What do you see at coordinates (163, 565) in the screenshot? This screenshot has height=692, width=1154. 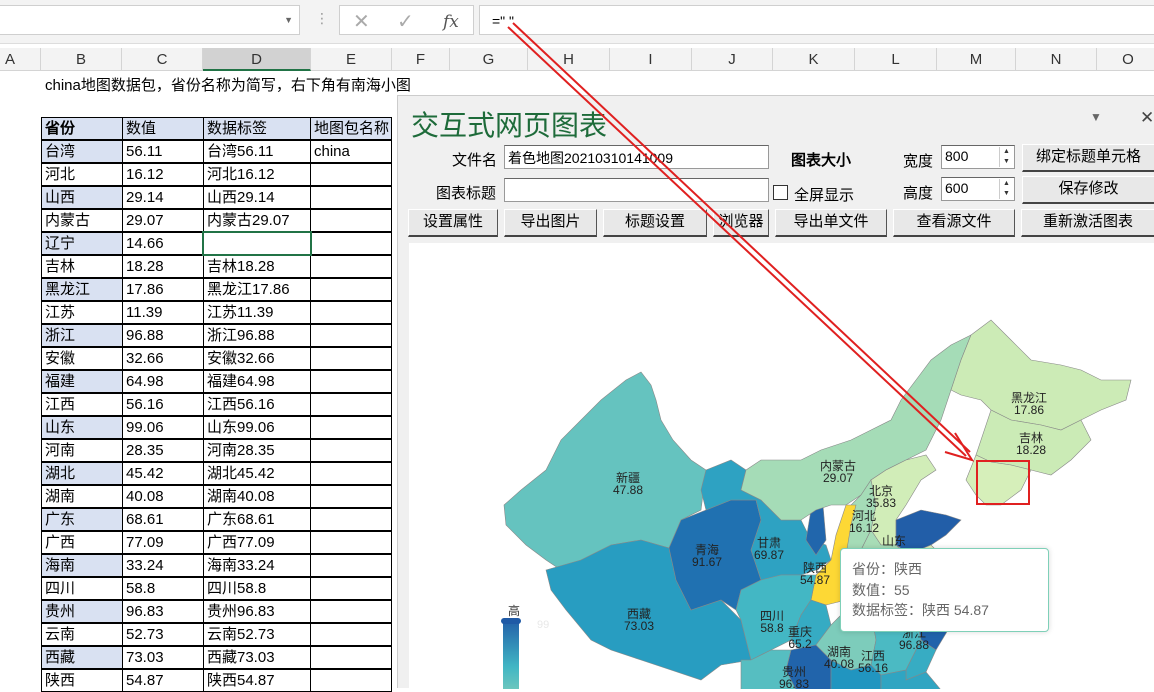 I see `value-cell: 33.24` at bounding box center [163, 565].